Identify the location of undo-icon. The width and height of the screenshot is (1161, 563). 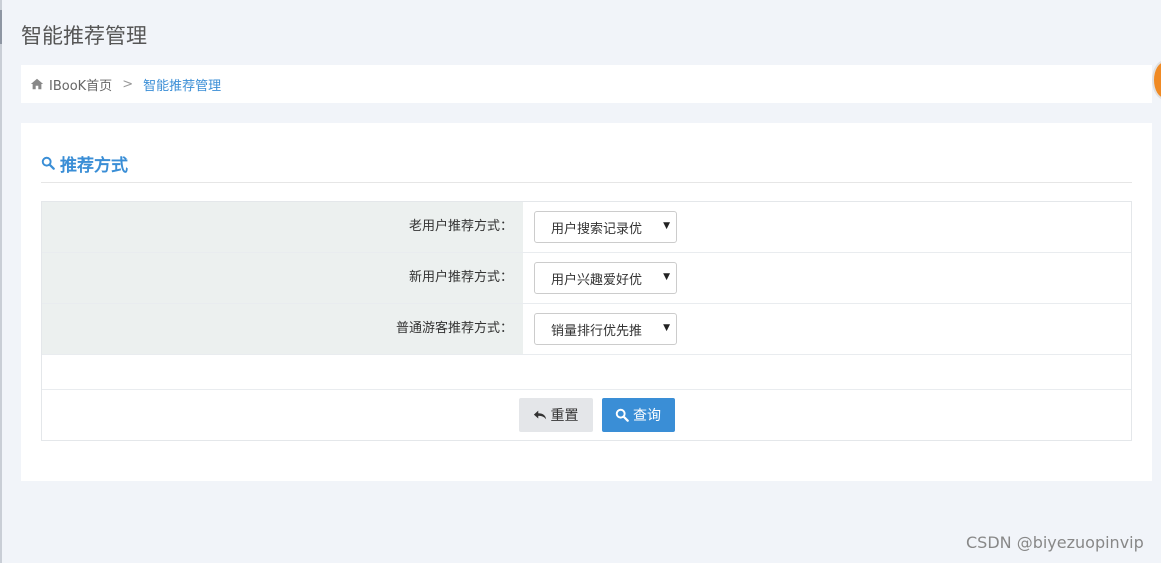
(539, 415).